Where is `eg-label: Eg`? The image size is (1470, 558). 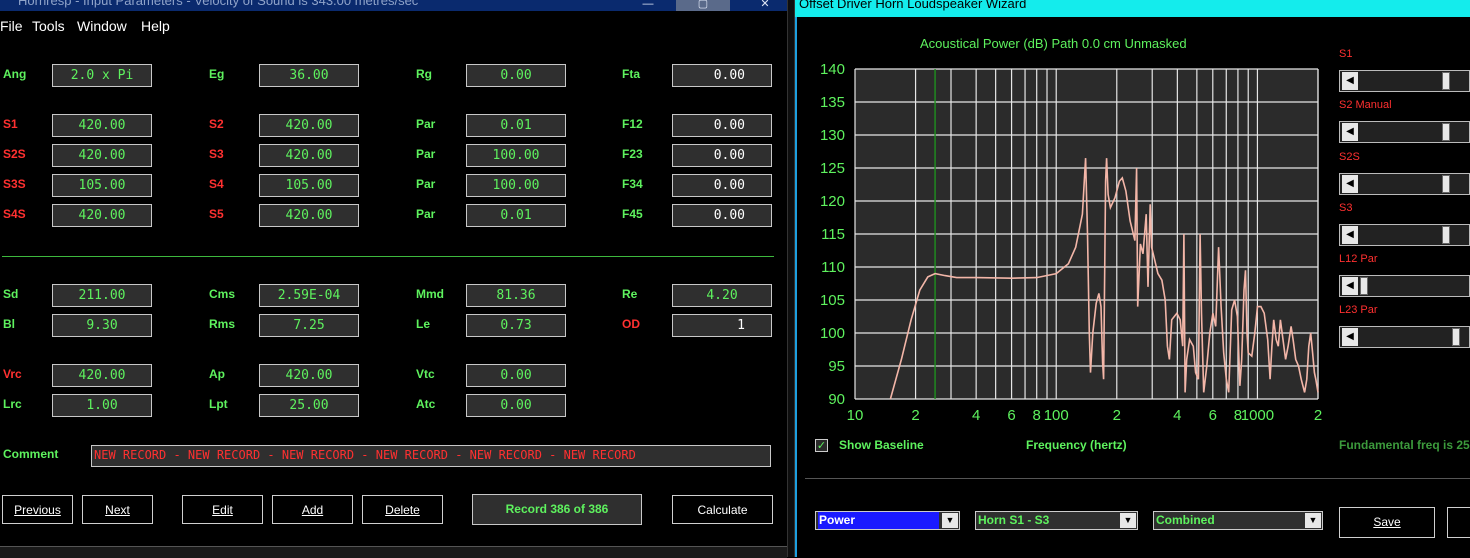
eg-label: Eg is located at coordinates (217, 74).